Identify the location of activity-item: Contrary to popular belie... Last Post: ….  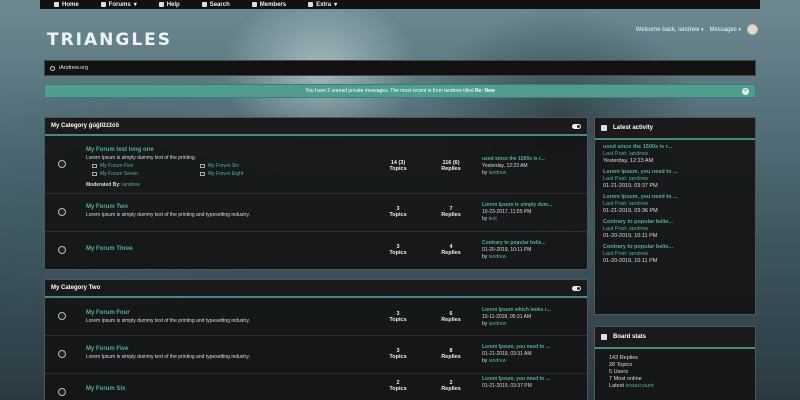
(675, 227).